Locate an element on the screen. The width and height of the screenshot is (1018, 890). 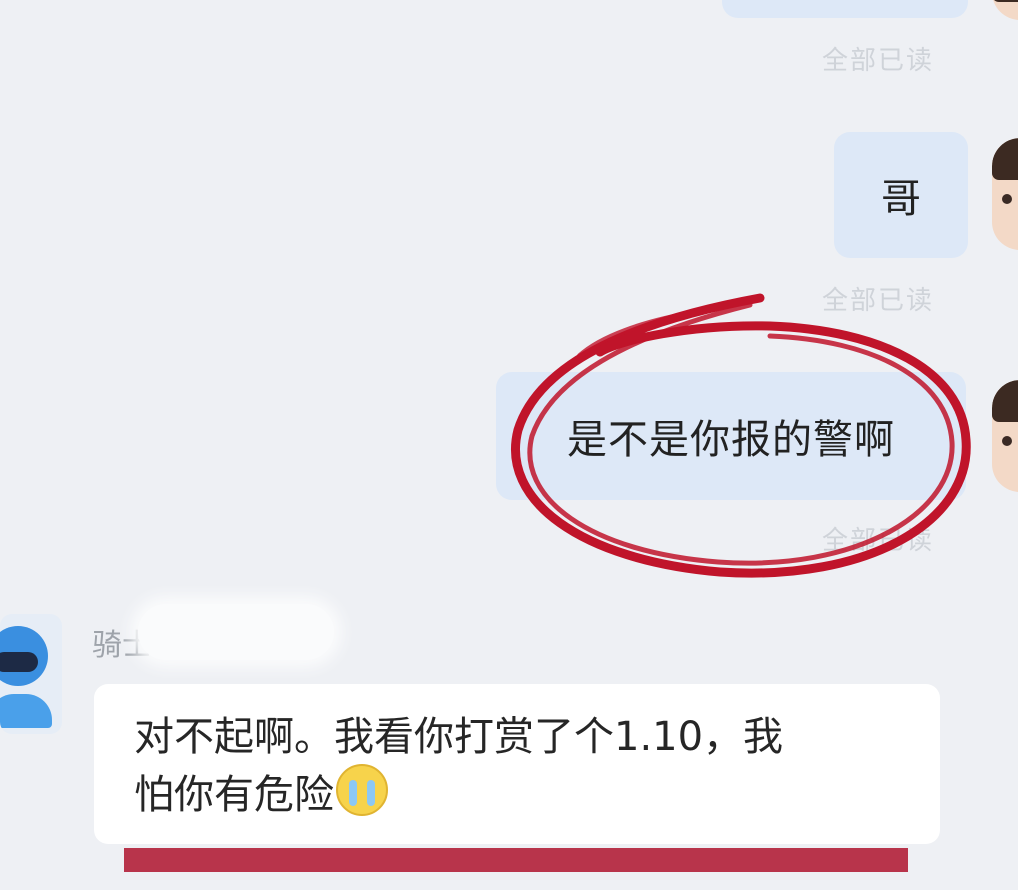
message-line: 怕你有危险 is located at coordinates (234, 795).